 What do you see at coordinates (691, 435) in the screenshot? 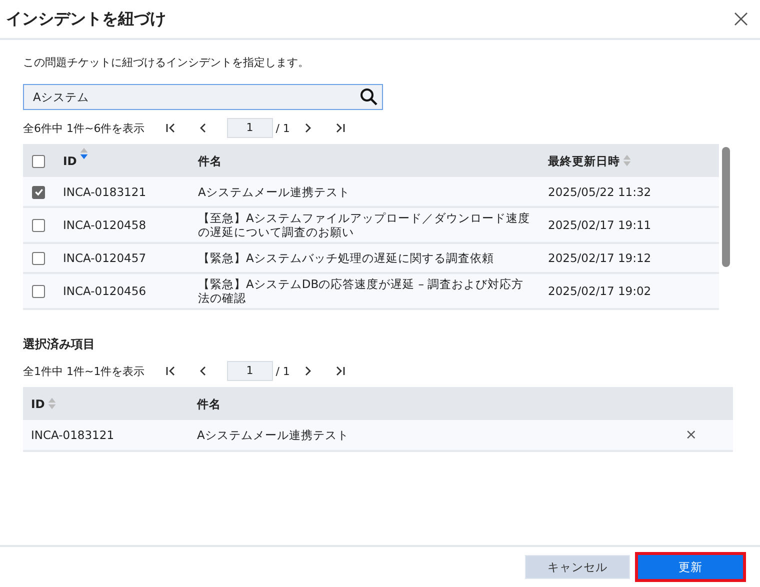
I see `remove-button: ×` at bounding box center [691, 435].